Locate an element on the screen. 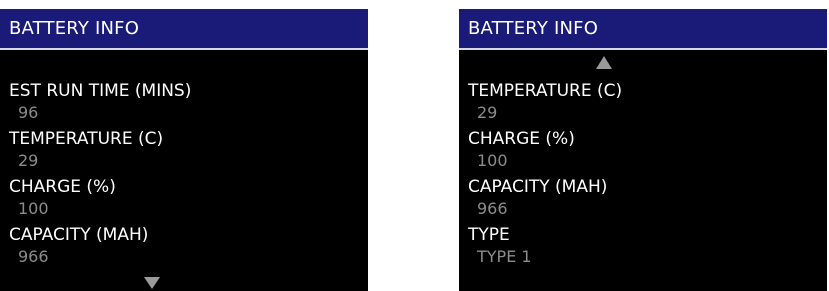 This screenshot has width=829, height=291. list-item-est-run-time: EST RUN TIME (MINS) 96 is located at coordinates (188, 104).